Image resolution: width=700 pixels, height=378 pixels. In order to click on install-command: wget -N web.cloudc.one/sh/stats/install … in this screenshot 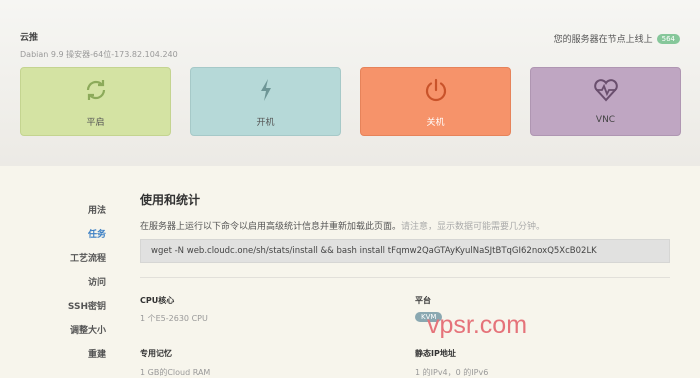, I will do `click(405, 251)`.